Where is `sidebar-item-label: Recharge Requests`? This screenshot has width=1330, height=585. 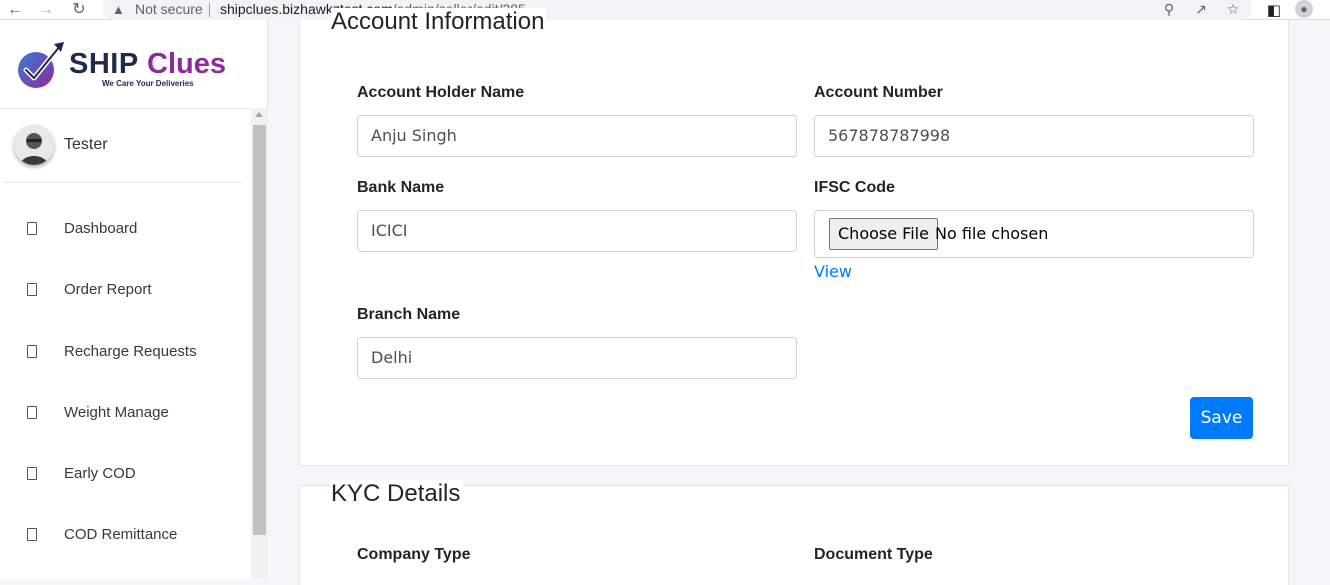
sidebar-item-label: Recharge Requests is located at coordinates (130, 351).